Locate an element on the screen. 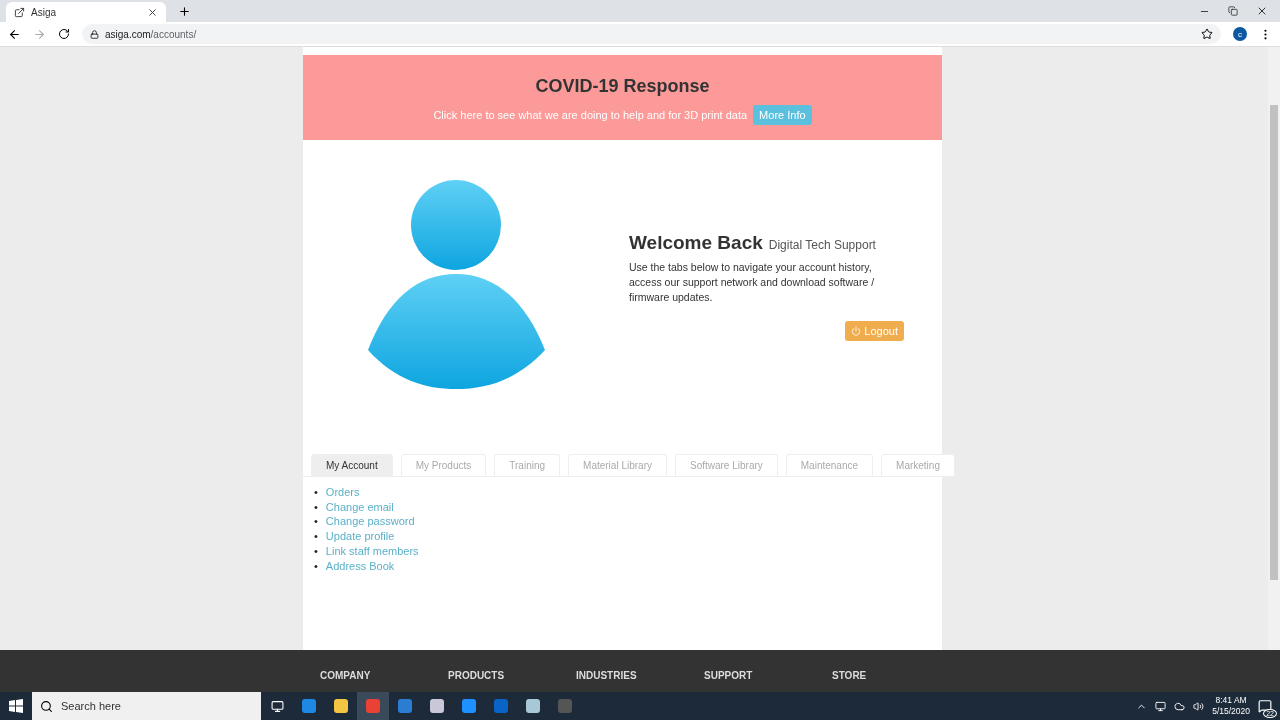 Image resolution: width=1280 pixels, height=720 pixels. user-silhouette-icon is located at coordinates (457, 285).